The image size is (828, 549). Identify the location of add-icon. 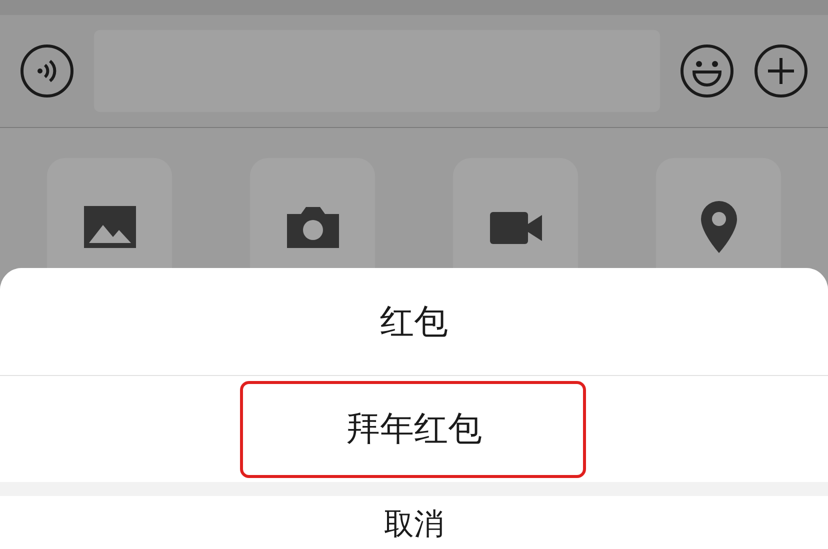
(781, 71).